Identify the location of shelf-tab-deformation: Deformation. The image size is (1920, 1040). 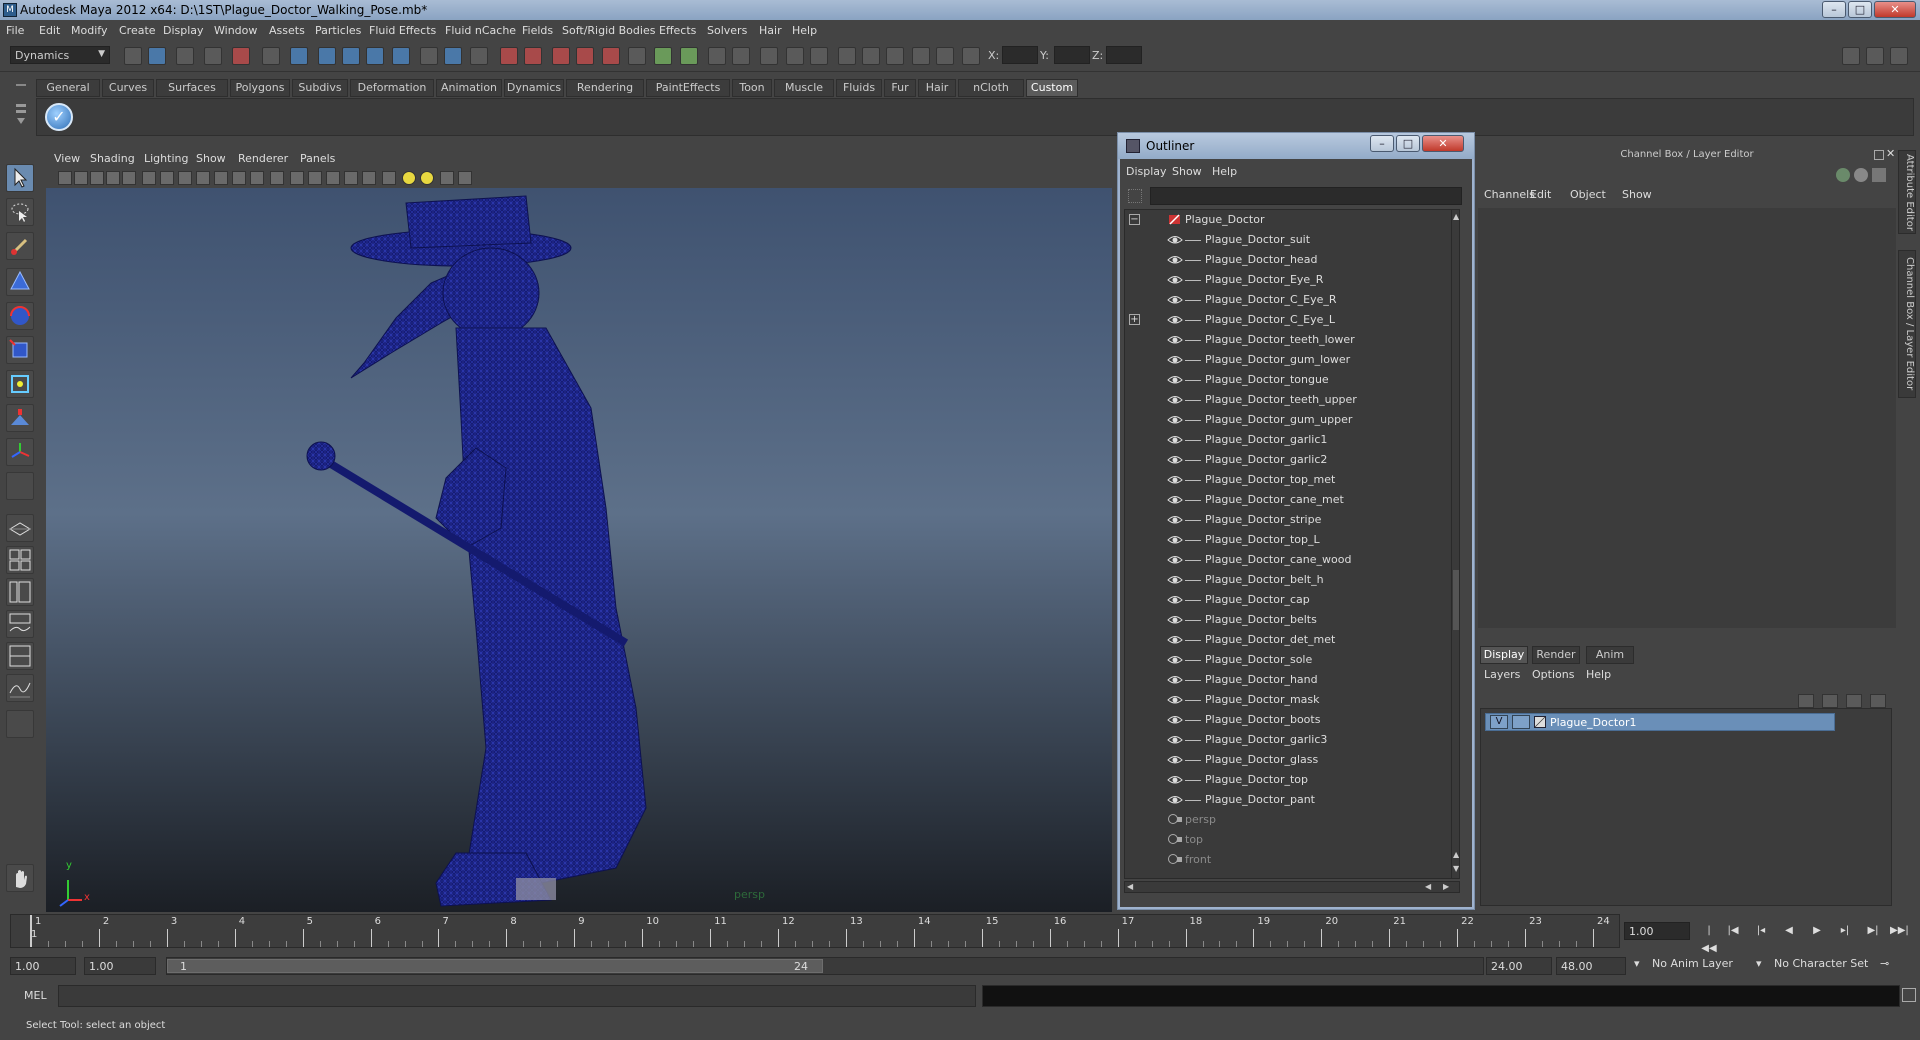
(392, 88).